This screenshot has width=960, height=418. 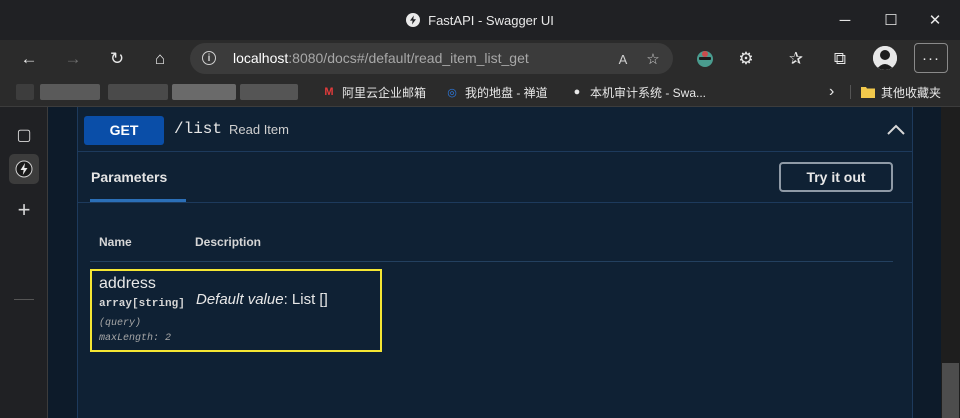 What do you see at coordinates (24, 210) in the screenshot?
I see `new-tab-plus-icon: +` at bounding box center [24, 210].